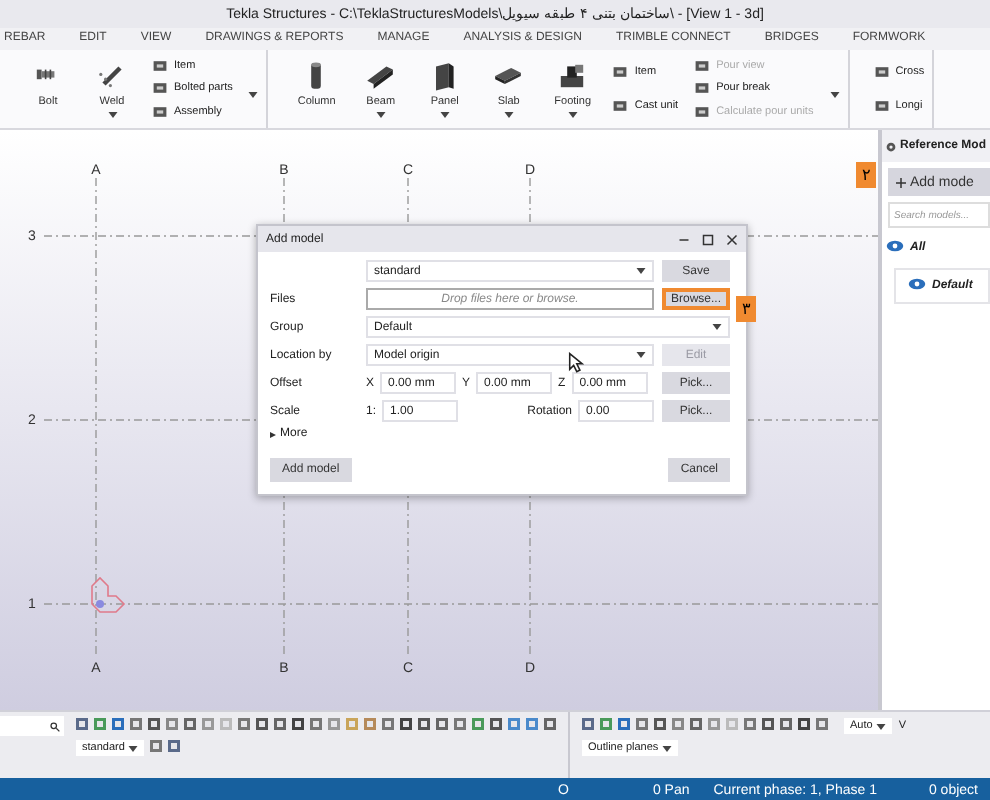 Image resolution: width=990 pixels, height=800 pixels. Describe the element at coordinates (572, 76) in the screenshot. I see `footing-icon` at that location.